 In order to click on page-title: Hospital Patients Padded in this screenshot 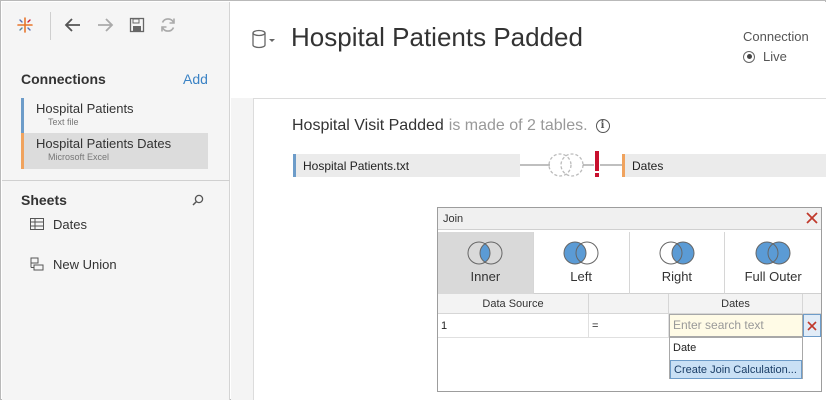, I will do `click(437, 37)`.